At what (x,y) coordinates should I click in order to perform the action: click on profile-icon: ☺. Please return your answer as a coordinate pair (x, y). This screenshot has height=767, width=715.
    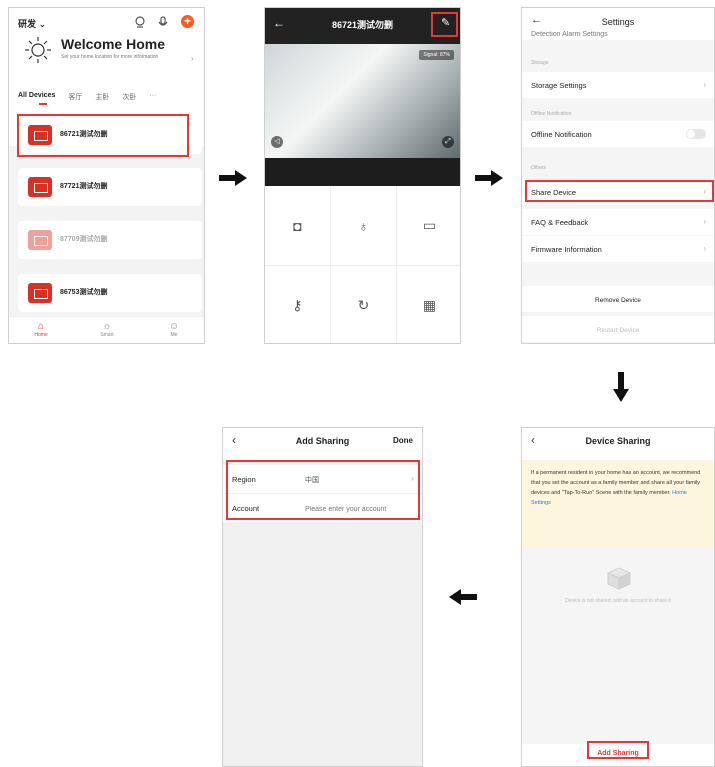
    Looking at the image, I should click on (174, 326).